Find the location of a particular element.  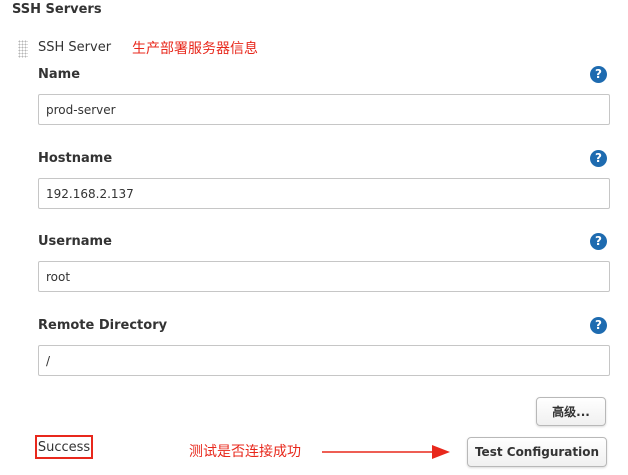

status-text: Success is located at coordinates (64, 447).